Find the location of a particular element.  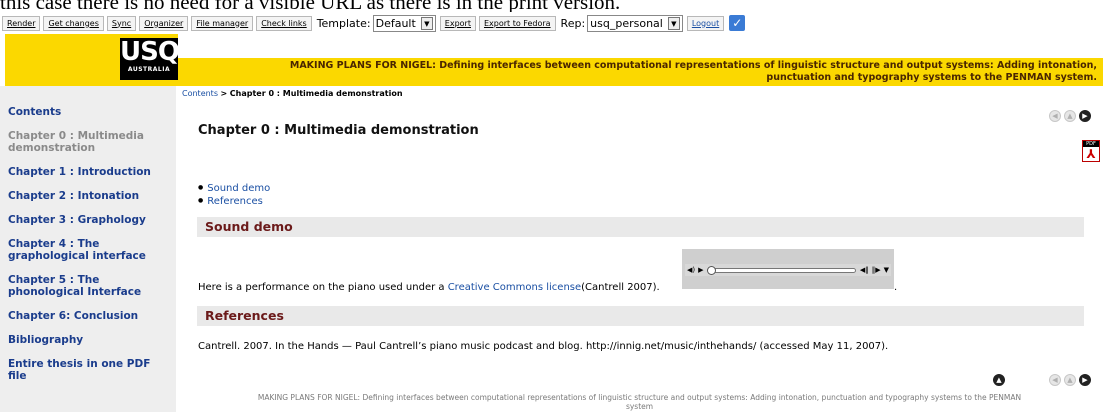

rep-select: usq_personal ▼ is located at coordinates (635, 23).